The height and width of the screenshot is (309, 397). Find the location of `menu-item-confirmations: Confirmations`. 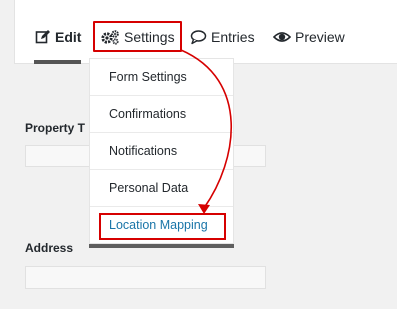

menu-item-confirmations: Confirmations is located at coordinates (161, 114).